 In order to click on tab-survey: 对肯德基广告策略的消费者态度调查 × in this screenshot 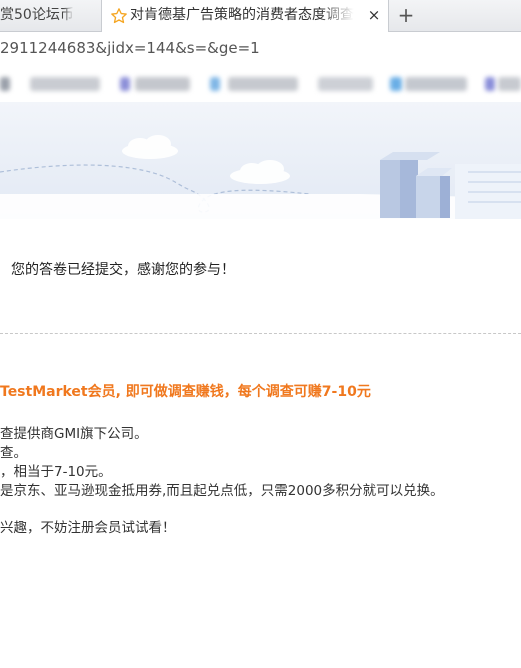, I will do `click(245, 16)`.